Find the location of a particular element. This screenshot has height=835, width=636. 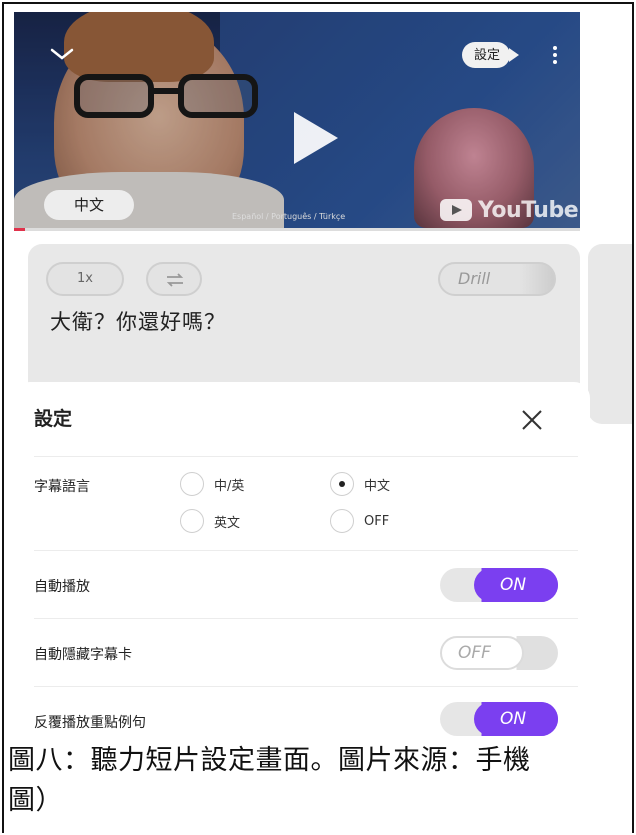

autoplay-label: 自動播放 is located at coordinates (62, 587).